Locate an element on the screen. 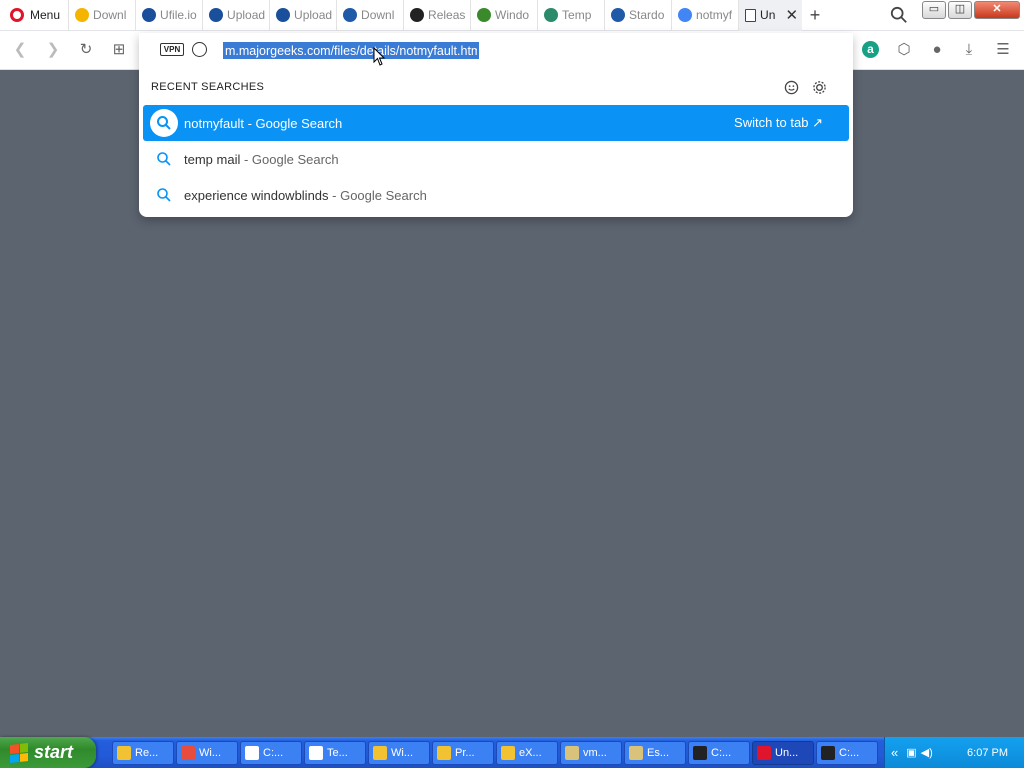 The height and width of the screenshot is (768, 1024). tab-8: Stardo is located at coordinates (637, 15).